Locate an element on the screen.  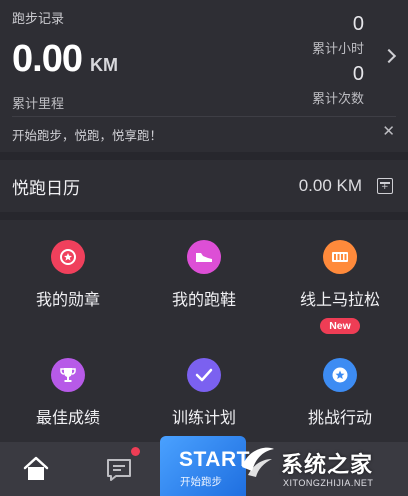
grid-item-challenge: 挑战行动 is located at coordinates (340, 392).